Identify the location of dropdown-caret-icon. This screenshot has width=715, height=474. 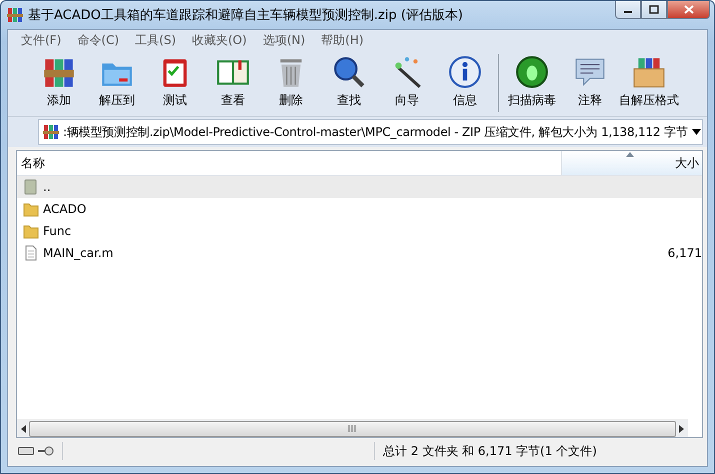
(696, 132).